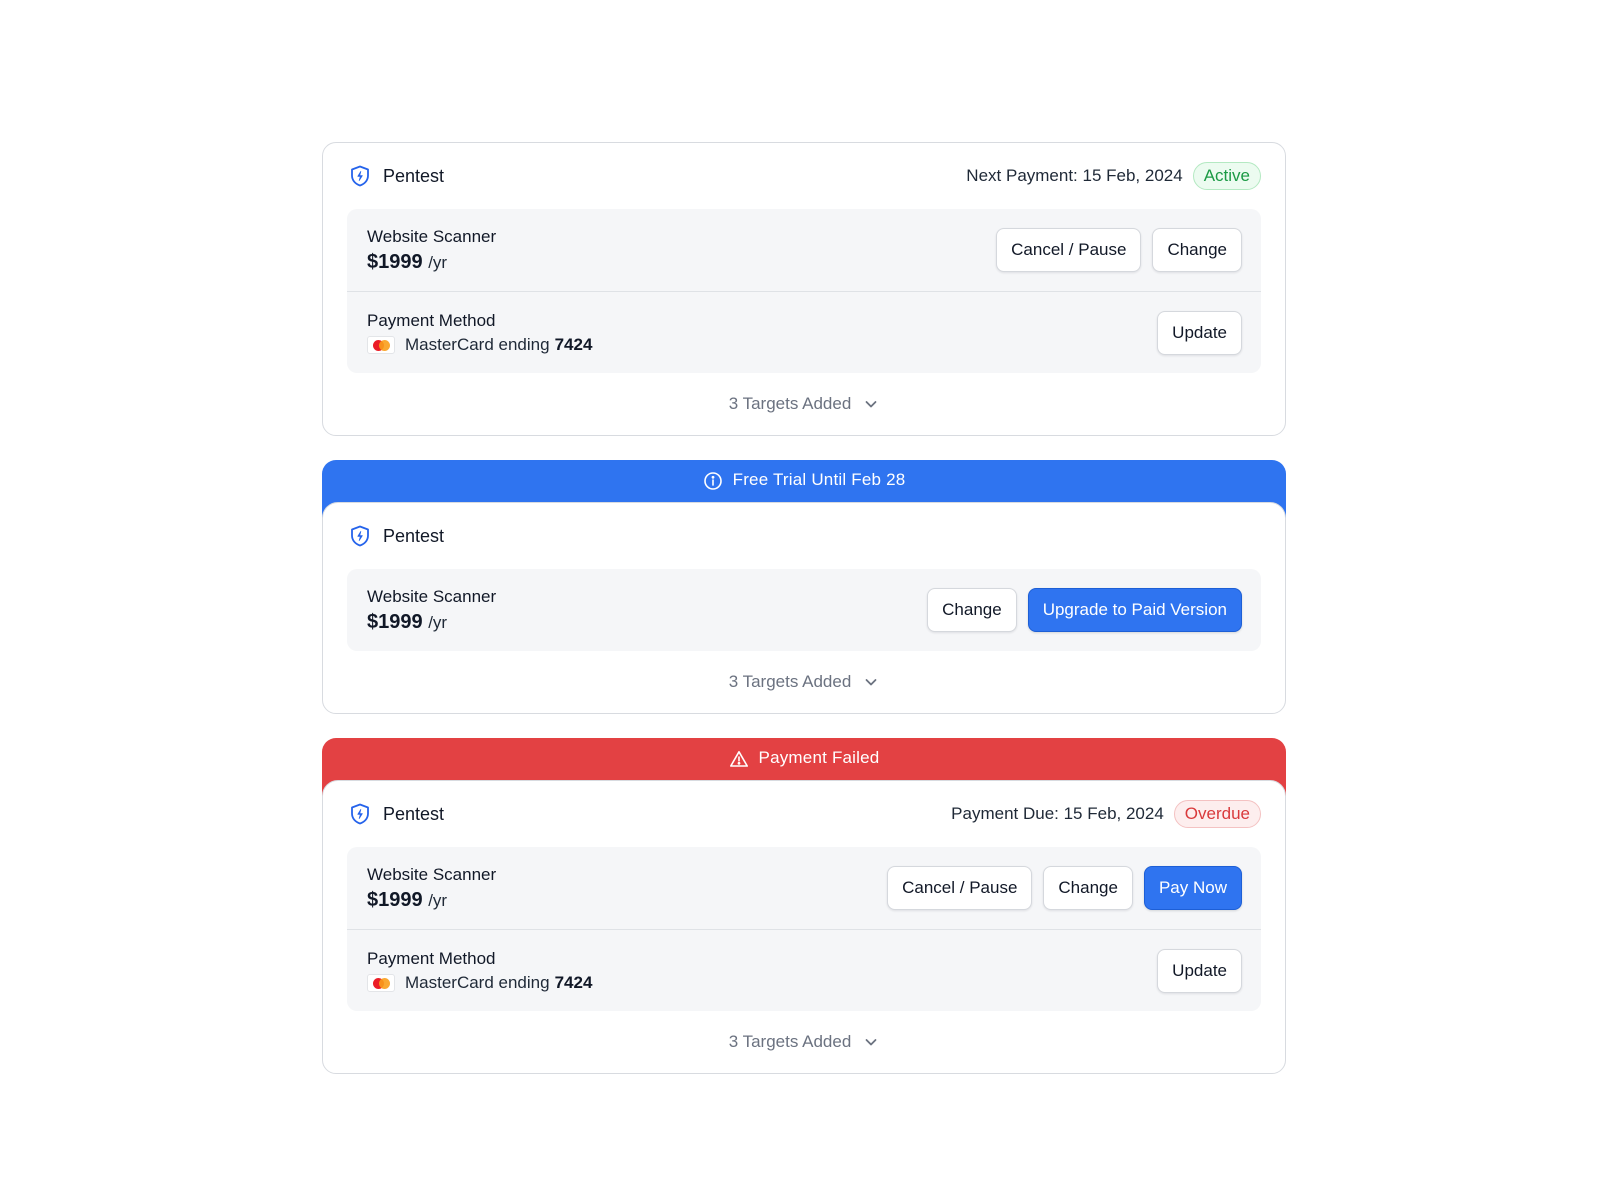 This screenshot has width=1600, height=1200. I want to click on status-badge: Active, so click(1226, 176).